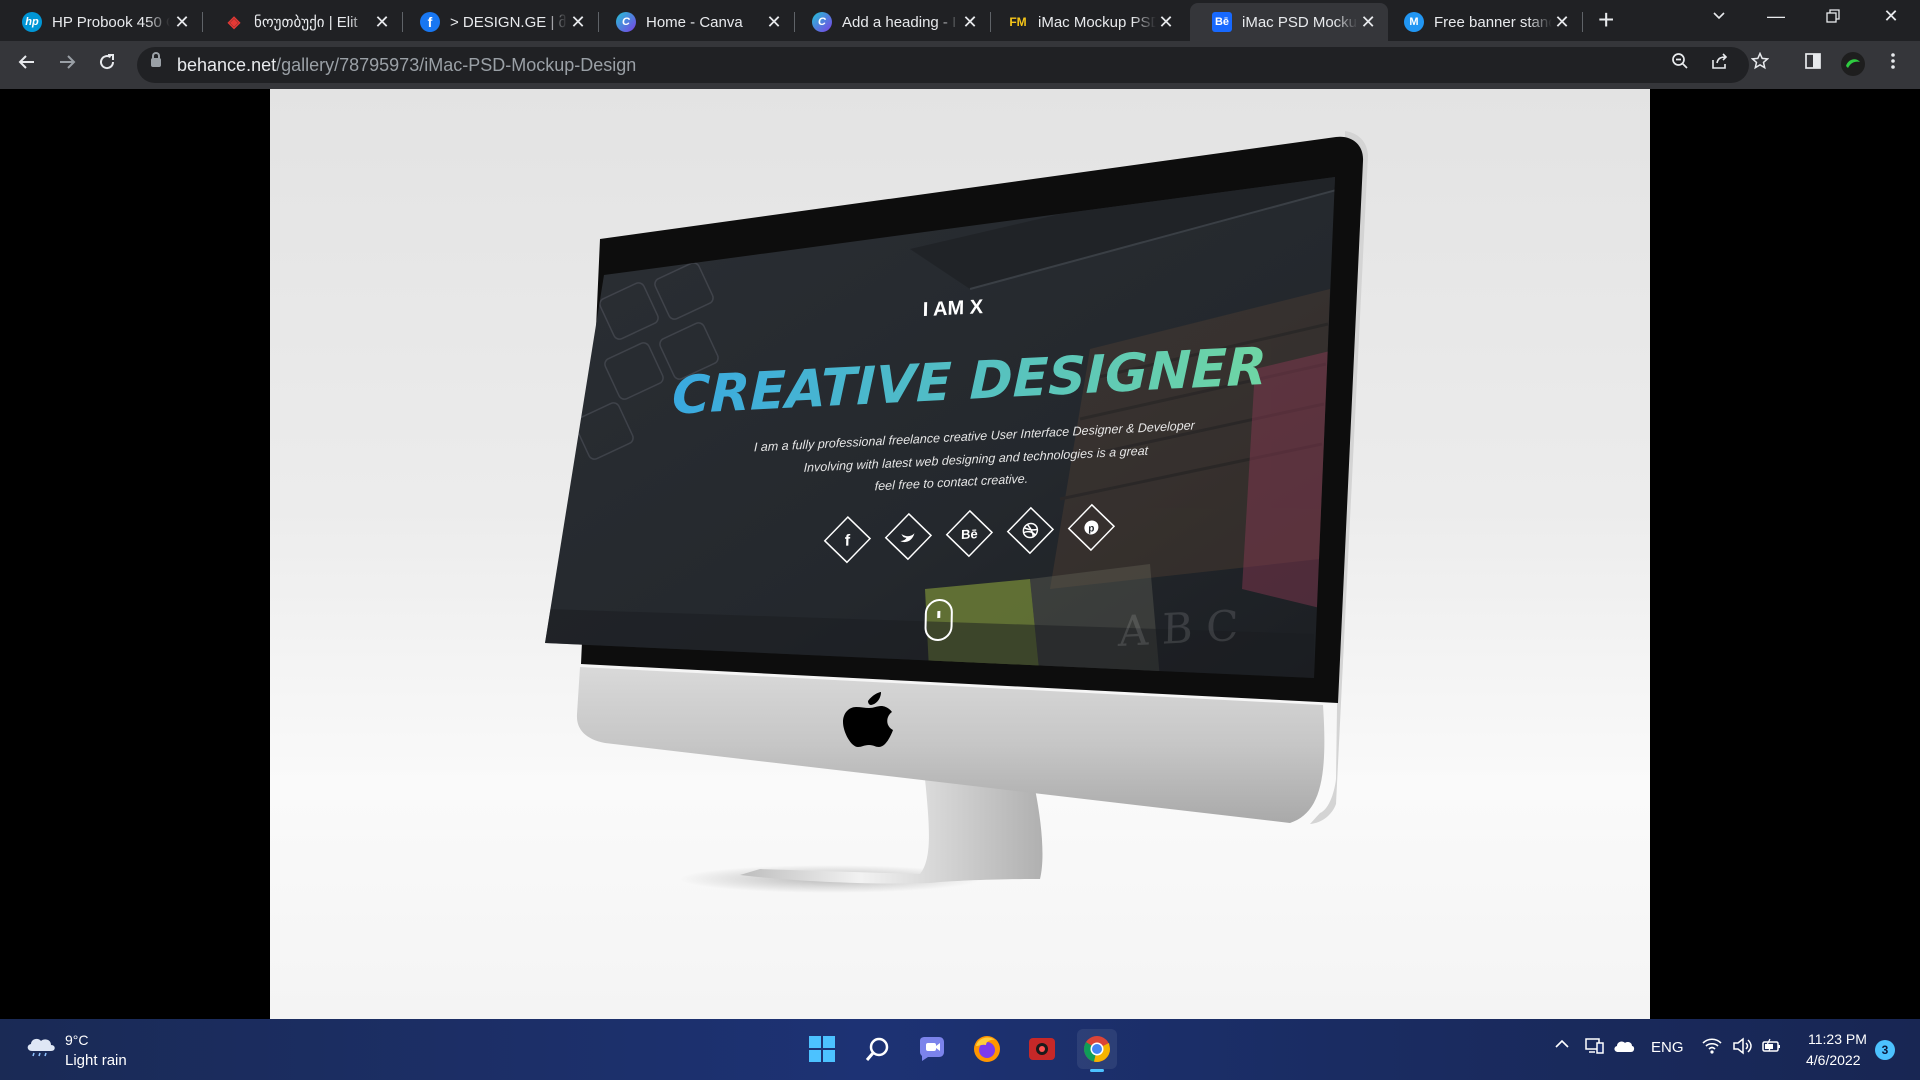 The height and width of the screenshot is (1080, 1920). Describe the element at coordinates (1885, 1050) in the screenshot. I see `notification-badge: 3` at that location.